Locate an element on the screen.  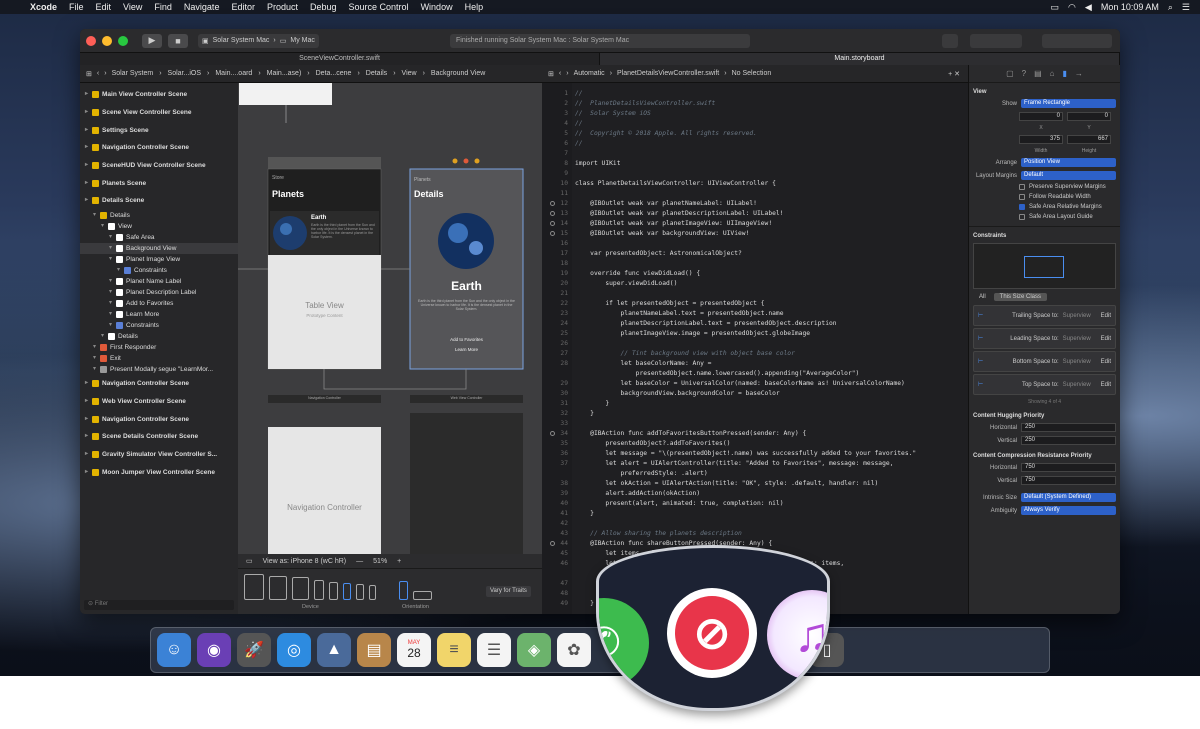
spotlight-icon: ⌕ is located at coordinates (1170, 7).